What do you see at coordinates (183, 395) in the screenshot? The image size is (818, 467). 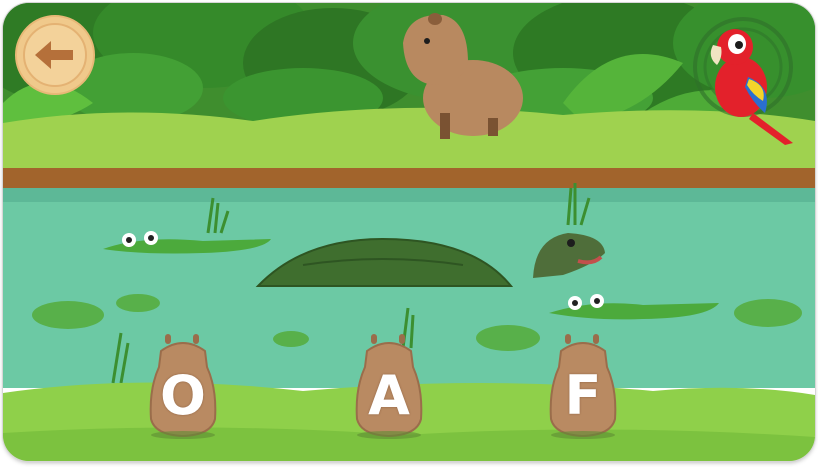 I see `choice-letter: O` at bounding box center [183, 395].